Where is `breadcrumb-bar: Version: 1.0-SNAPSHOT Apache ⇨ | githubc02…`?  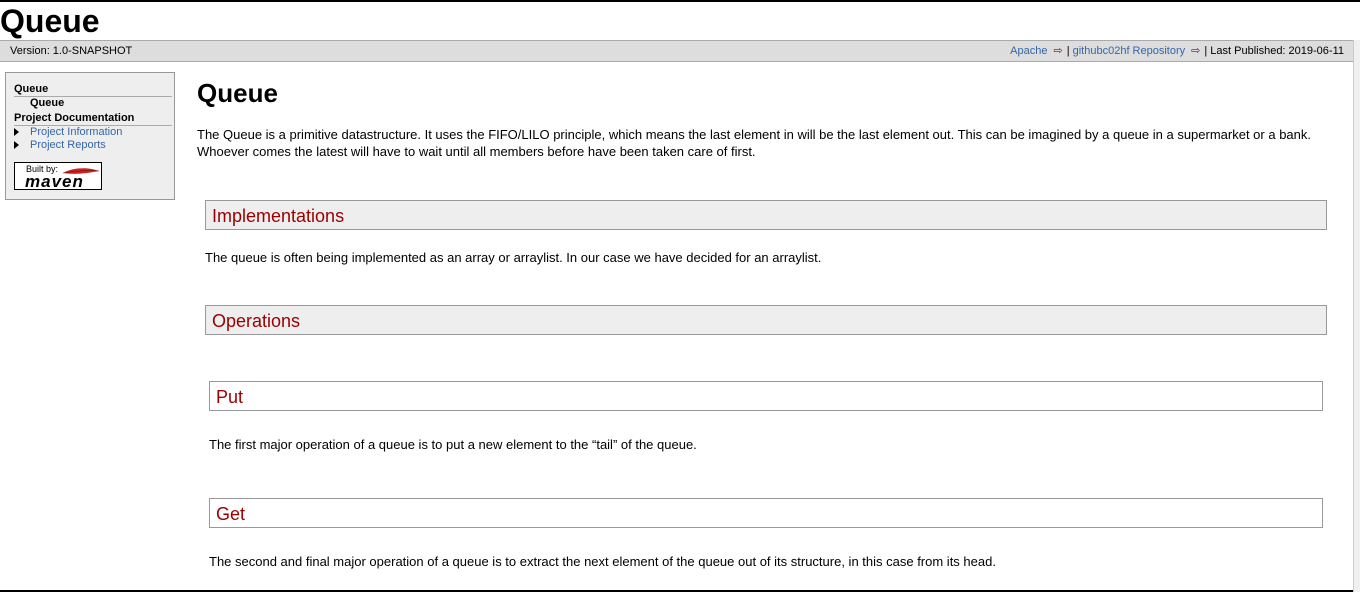 breadcrumb-bar: Version: 1.0-SNAPSHOT Apache ⇨ | githubc02… is located at coordinates (677, 51).